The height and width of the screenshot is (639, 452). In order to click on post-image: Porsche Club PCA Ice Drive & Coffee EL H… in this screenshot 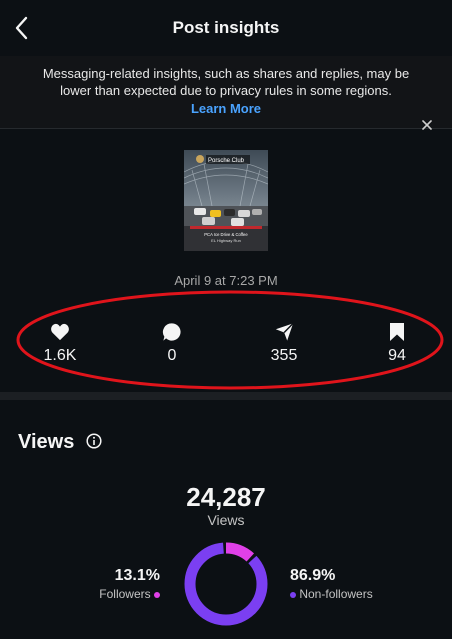, I will do `click(226, 200)`.